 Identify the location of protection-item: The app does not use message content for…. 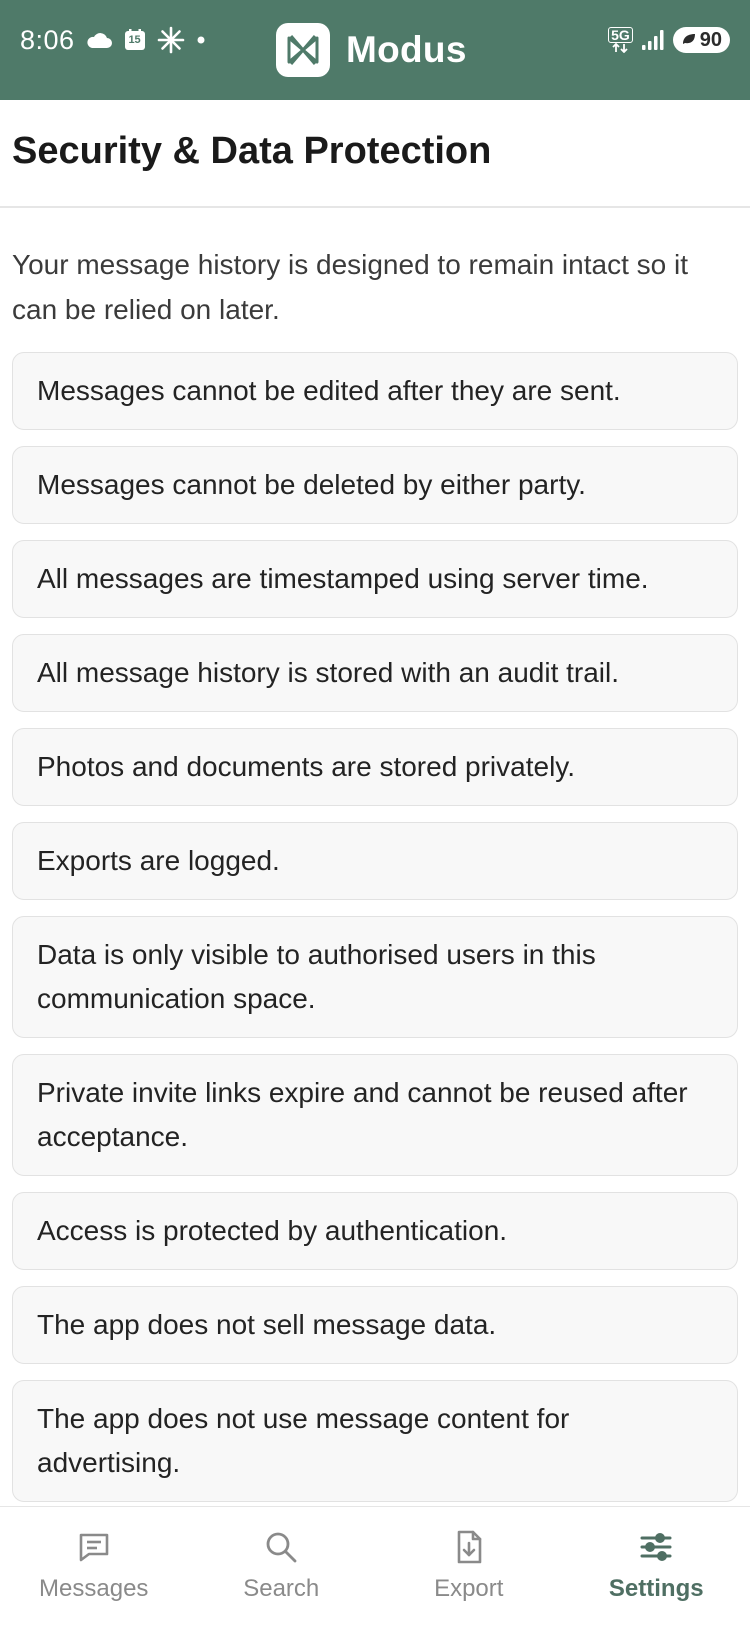
(375, 1441).